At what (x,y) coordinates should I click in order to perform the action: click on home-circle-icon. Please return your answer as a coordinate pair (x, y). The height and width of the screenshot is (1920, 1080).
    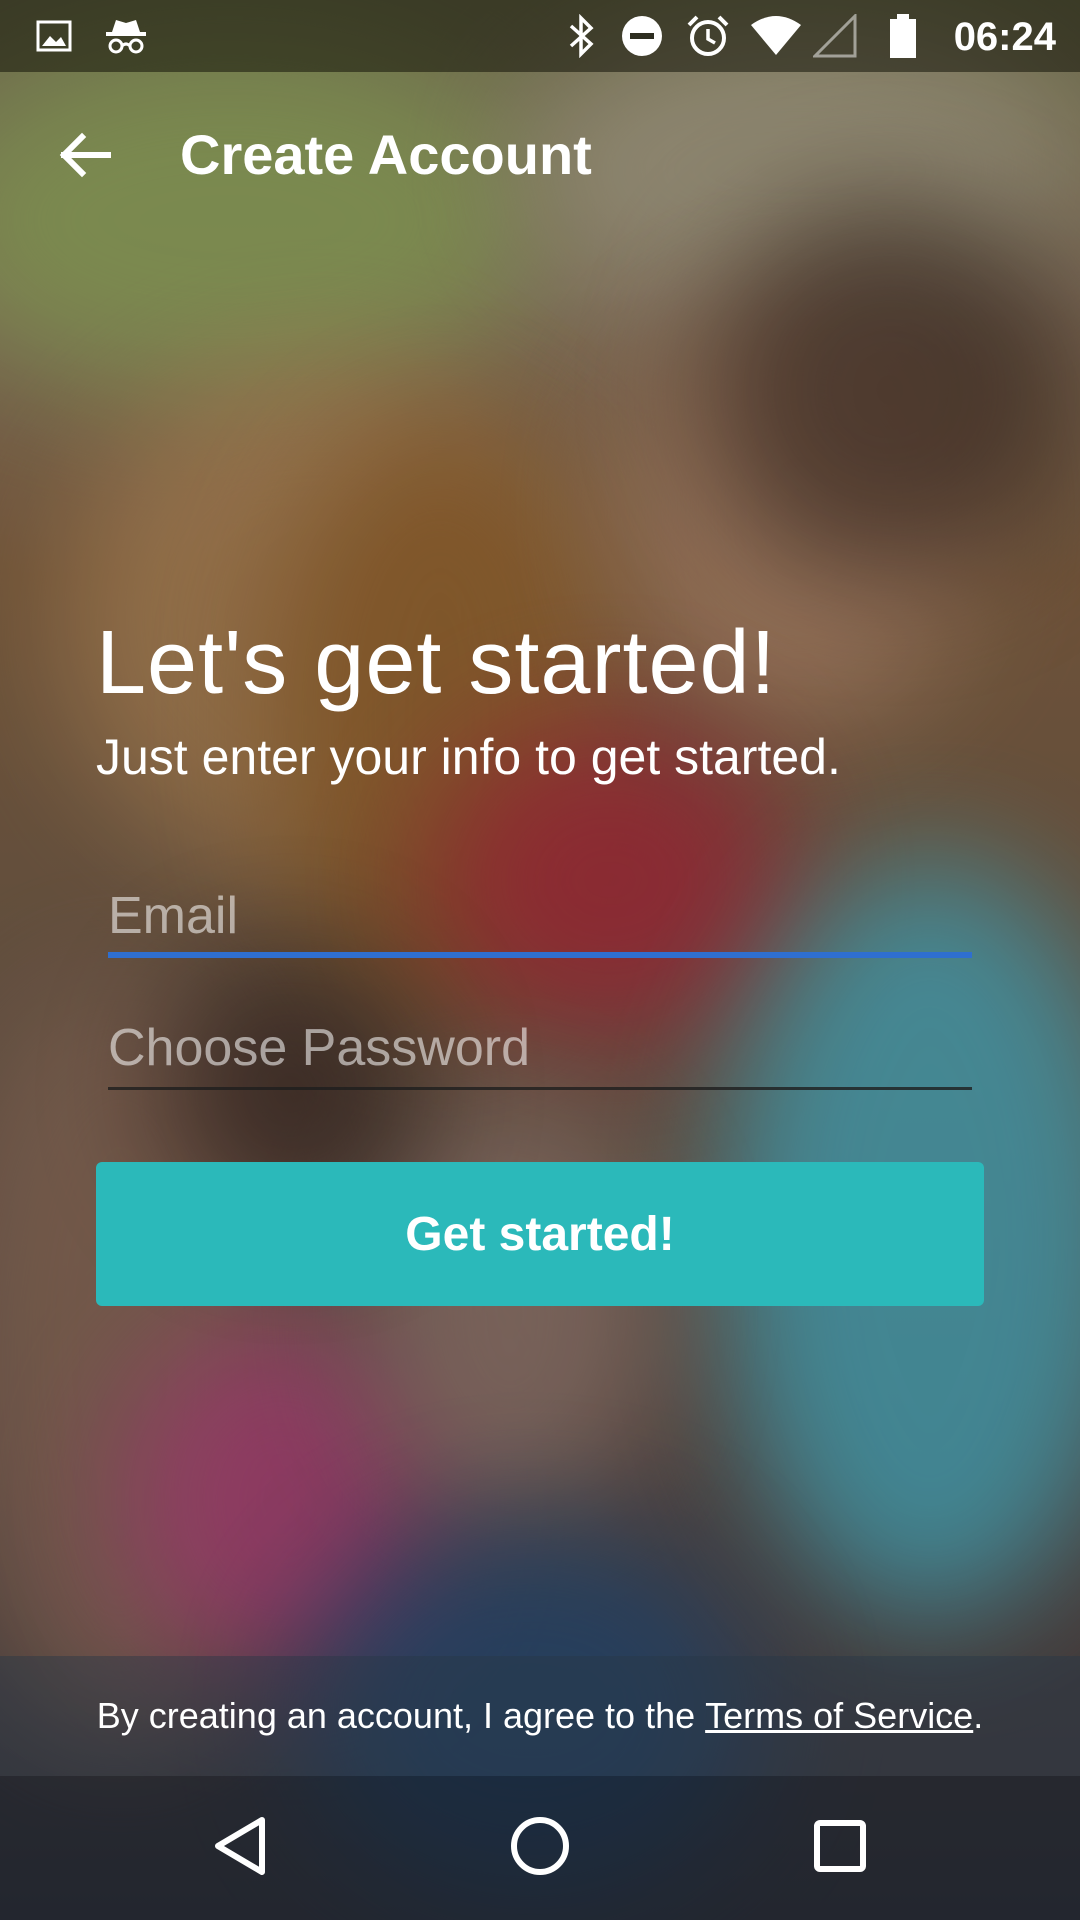
    Looking at the image, I should click on (540, 1848).